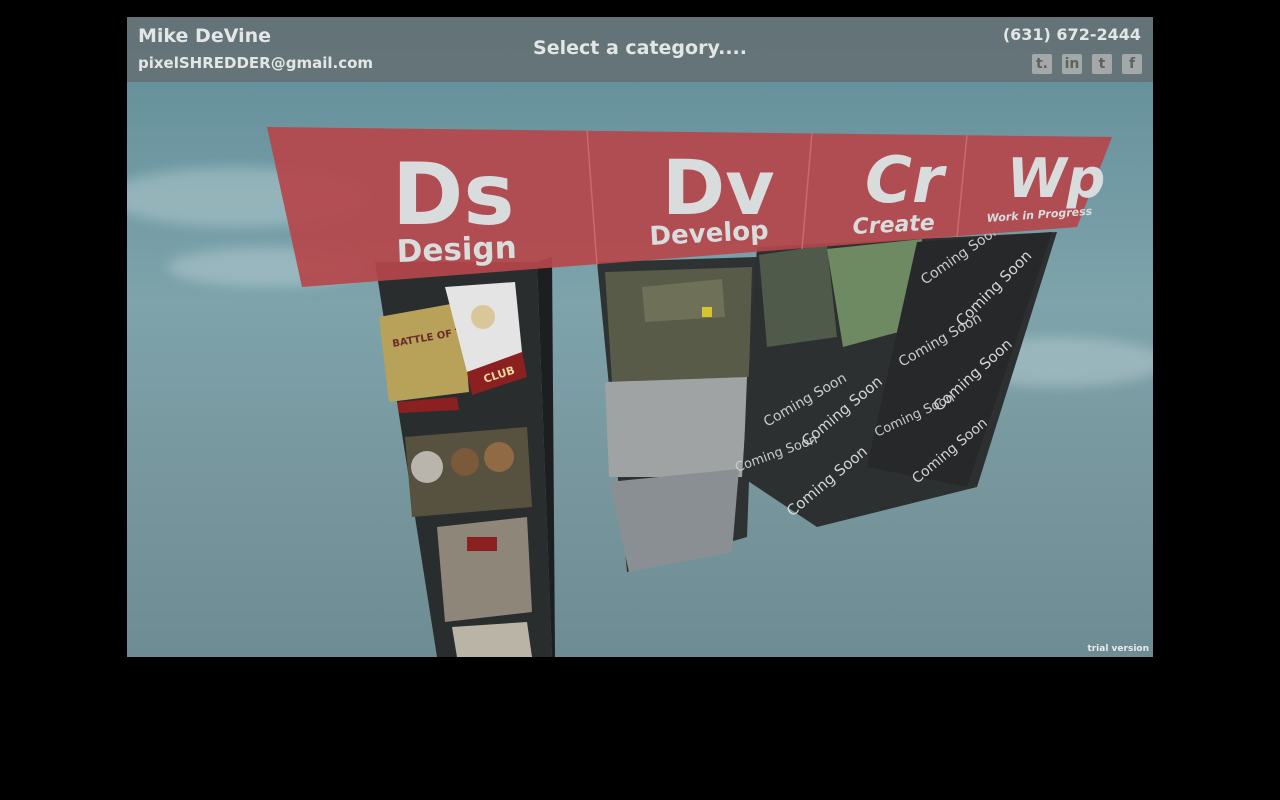 The image size is (1280, 800). What do you see at coordinates (1072, 64) in the screenshot?
I see `linkedin-icon: in` at bounding box center [1072, 64].